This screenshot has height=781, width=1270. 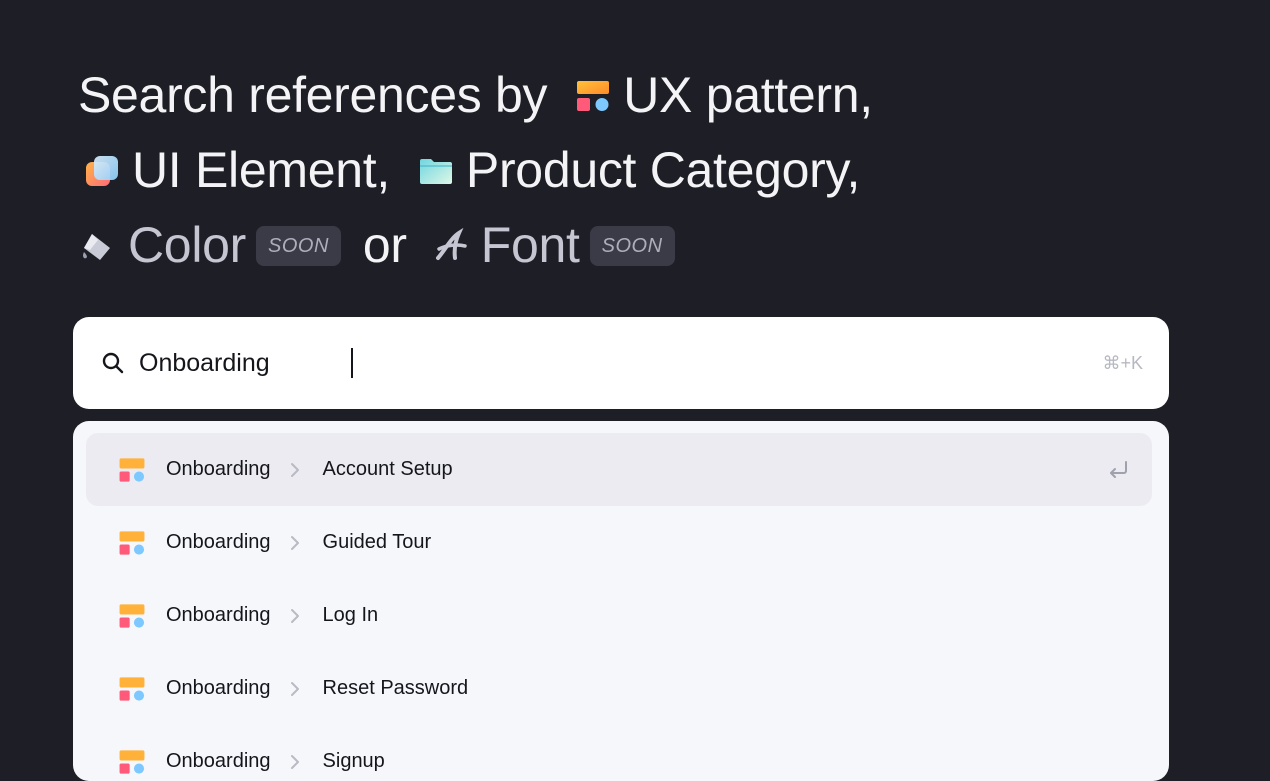 What do you see at coordinates (1118, 469) in the screenshot?
I see `enter-key-icon` at bounding box center [1118, 469].